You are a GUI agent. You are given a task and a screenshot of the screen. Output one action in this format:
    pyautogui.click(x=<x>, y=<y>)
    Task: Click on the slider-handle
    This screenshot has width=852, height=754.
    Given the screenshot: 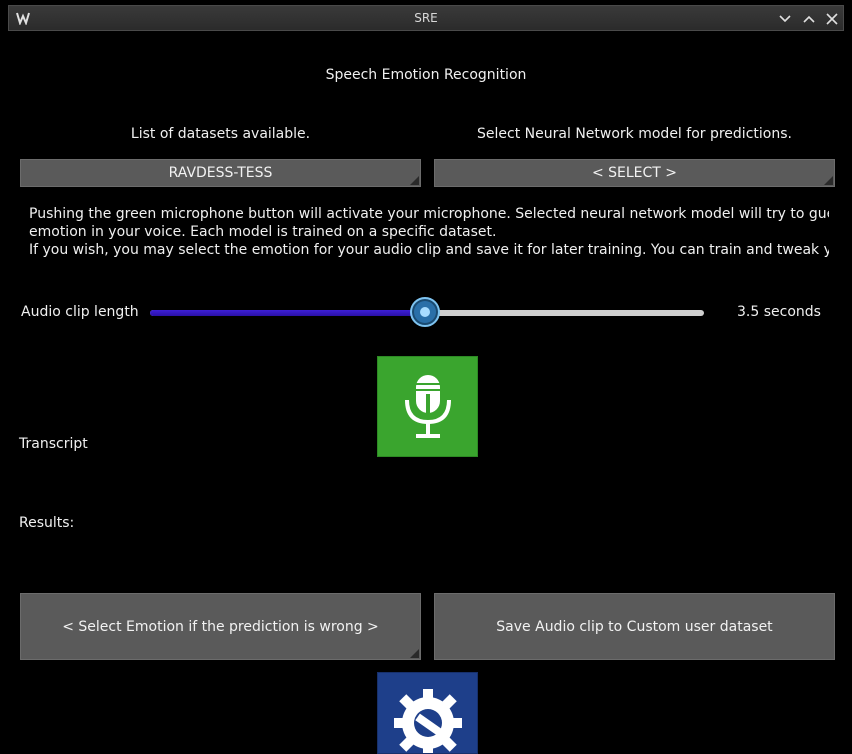 What is the action you would take?
    pyautogui.click(x=425, y=312)
    